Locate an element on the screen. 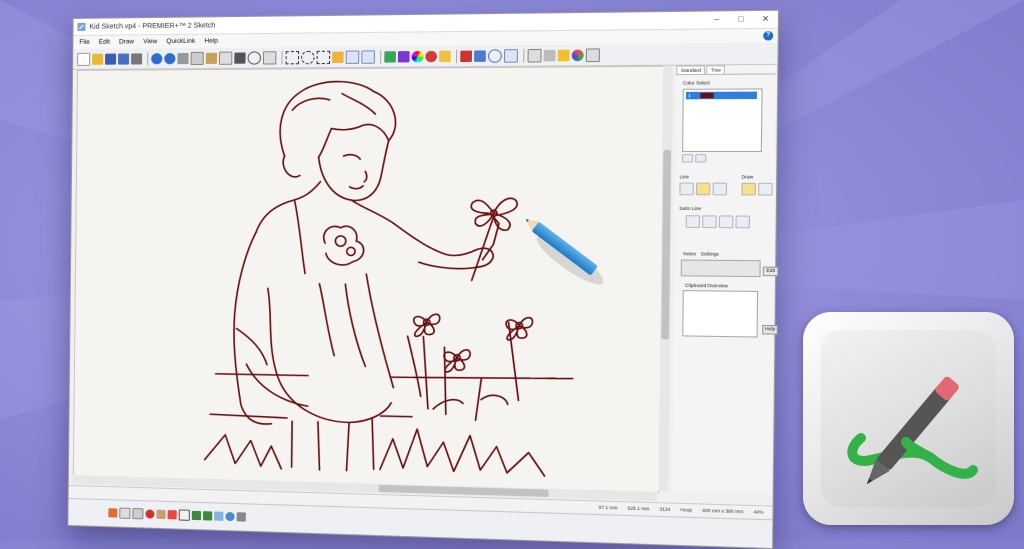 This screenshot has height=549, width=1024. line-tool-icon is located at coordinates (686, 189).